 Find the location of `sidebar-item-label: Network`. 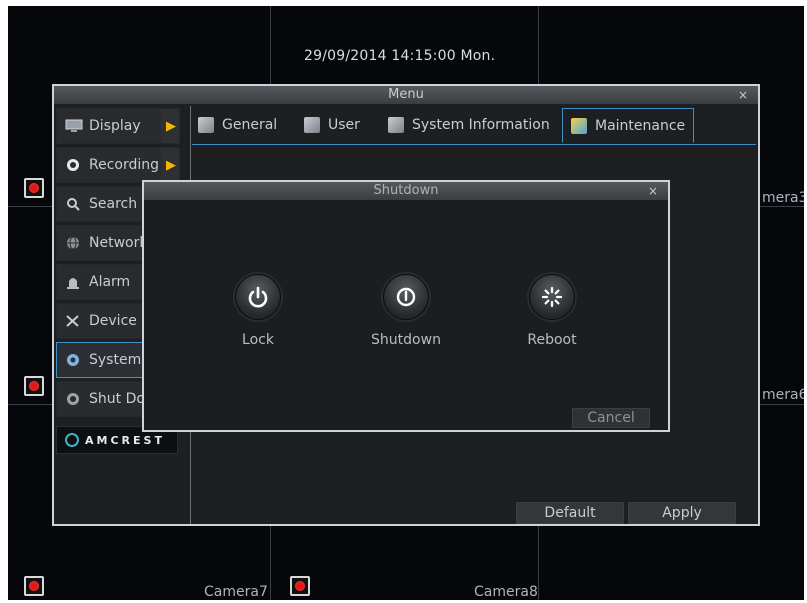

sidebar-item-label: Network is located at coordinates (118, 243).